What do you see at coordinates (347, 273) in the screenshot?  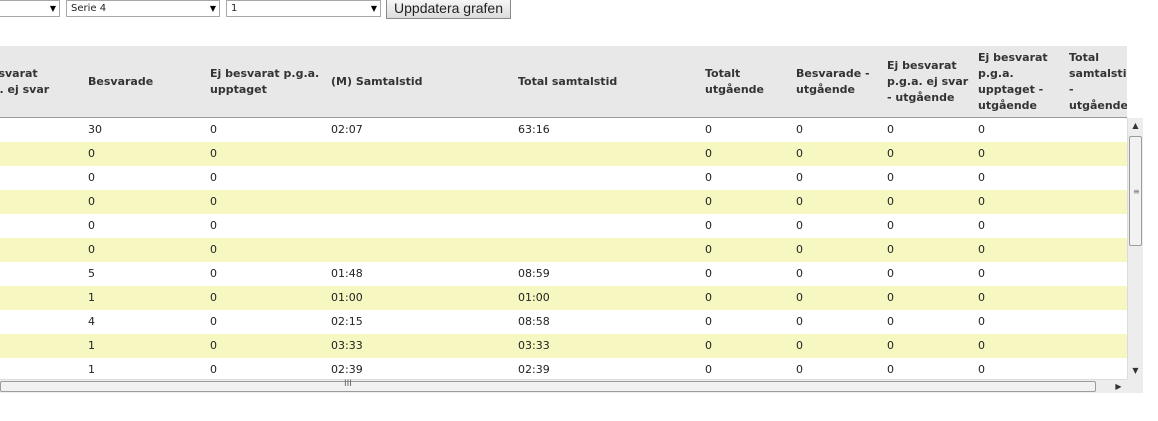 I see `table-cell: 01:48` at bounding box center [347, 273].